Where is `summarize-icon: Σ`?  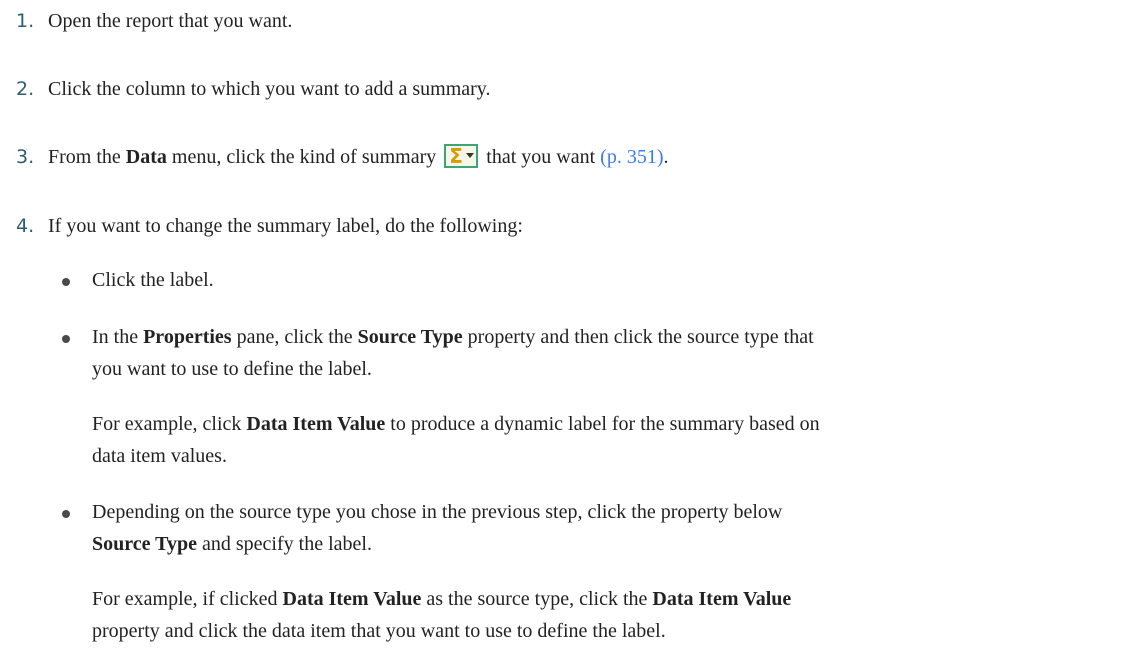
summarize-icon: Σ is located at coordinates (461, 156).